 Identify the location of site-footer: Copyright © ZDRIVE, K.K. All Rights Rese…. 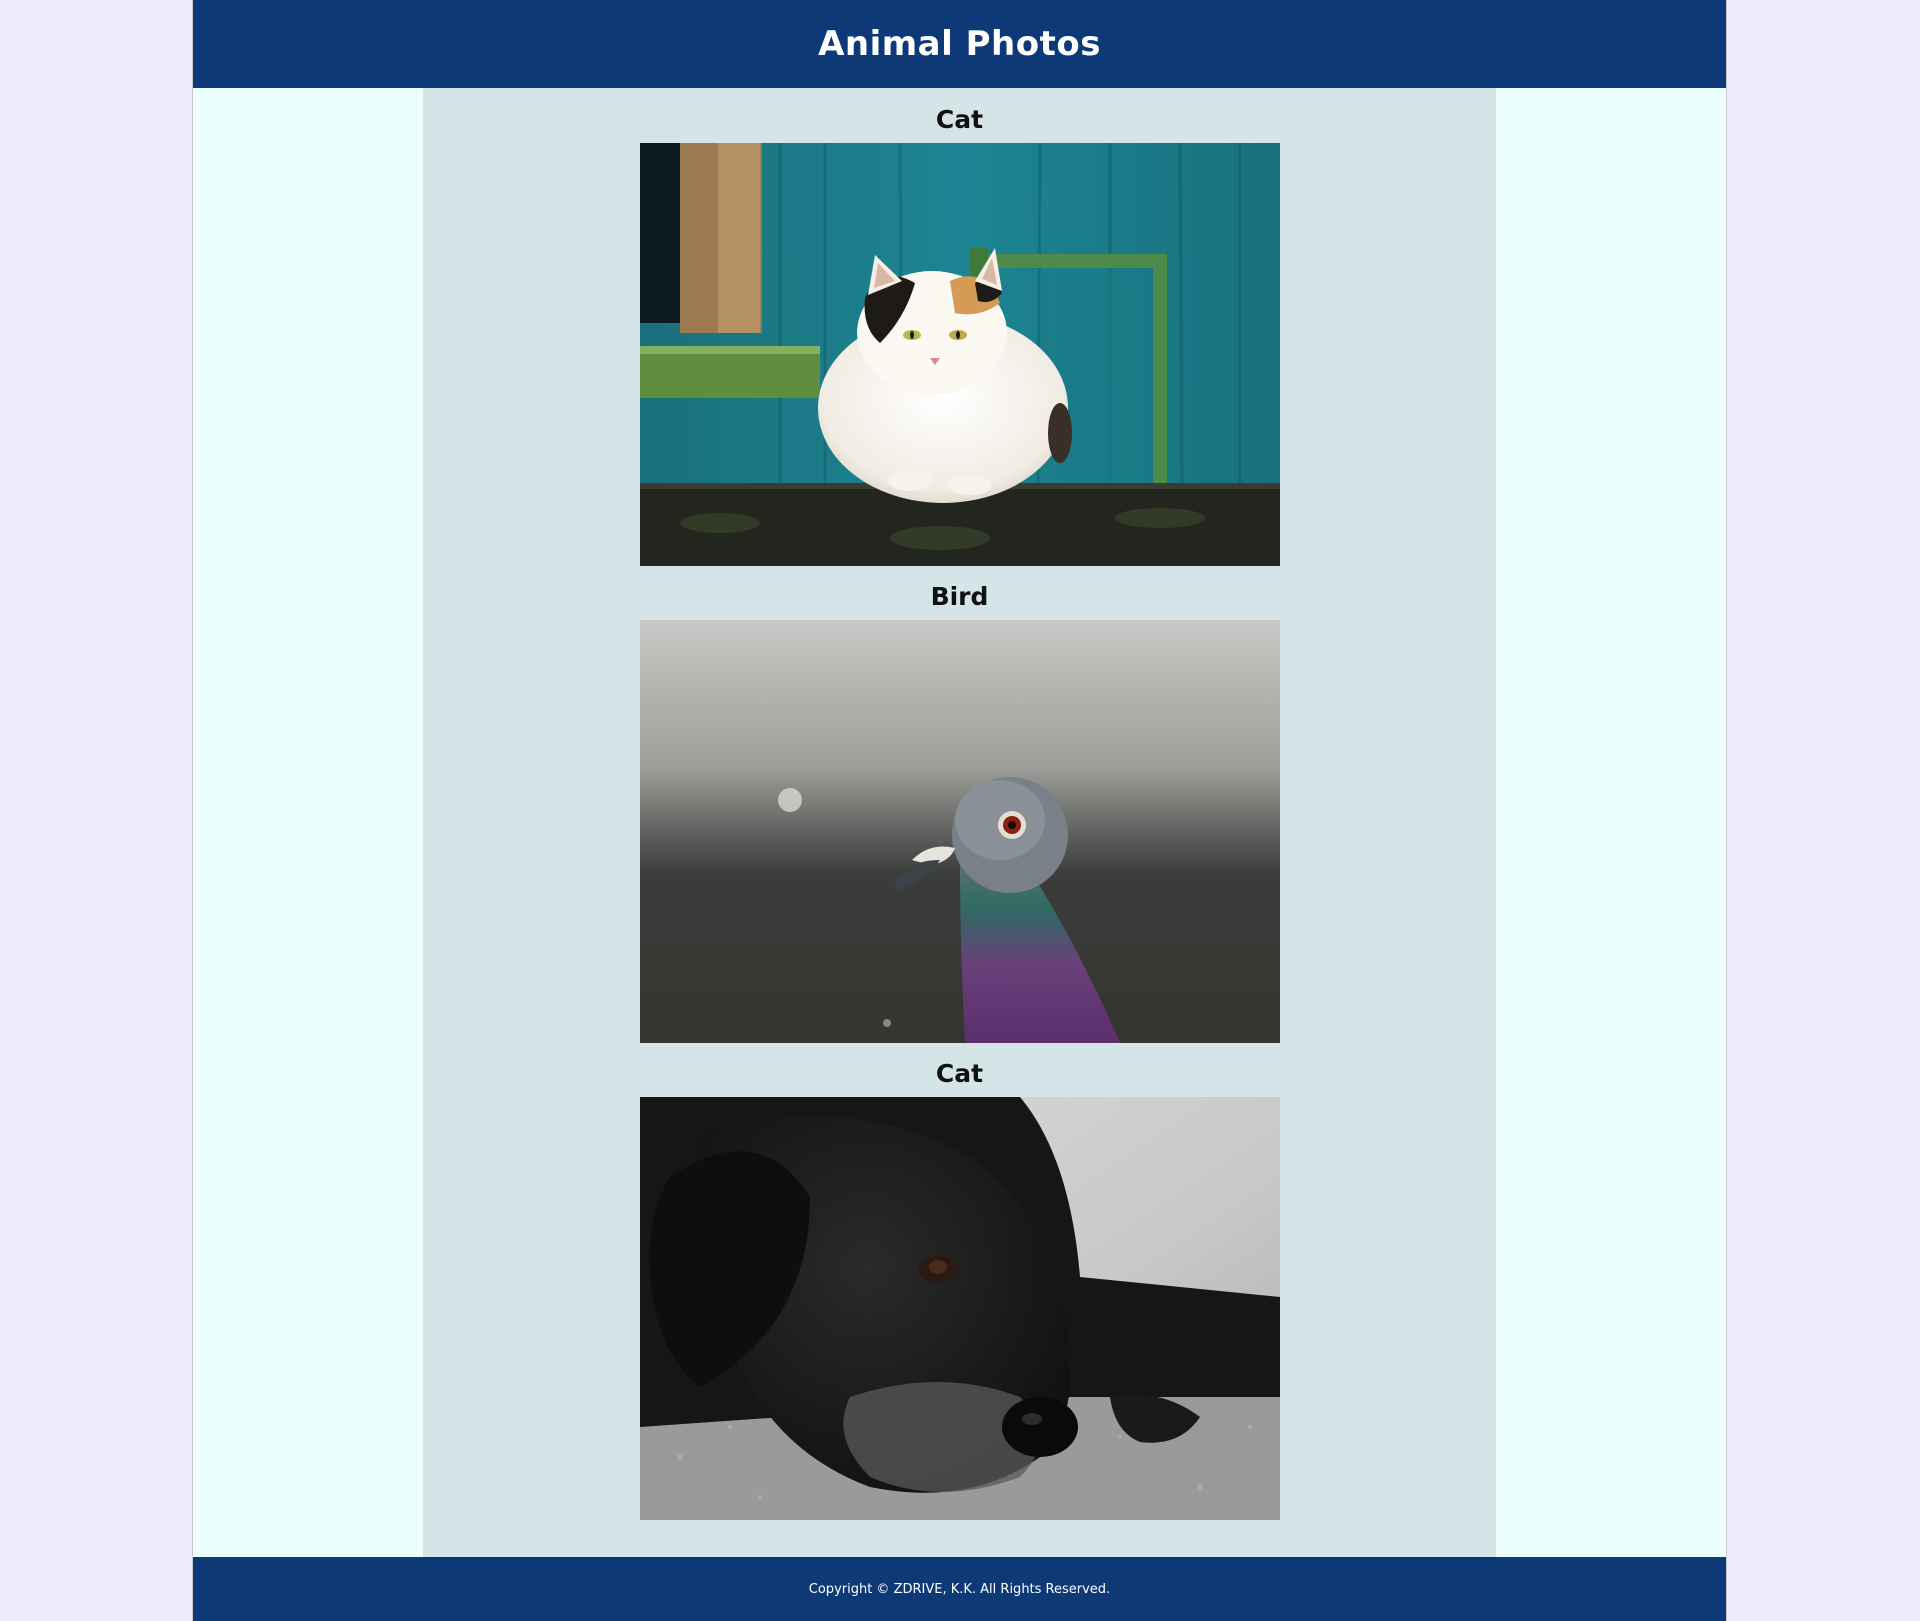
(959, 1589).